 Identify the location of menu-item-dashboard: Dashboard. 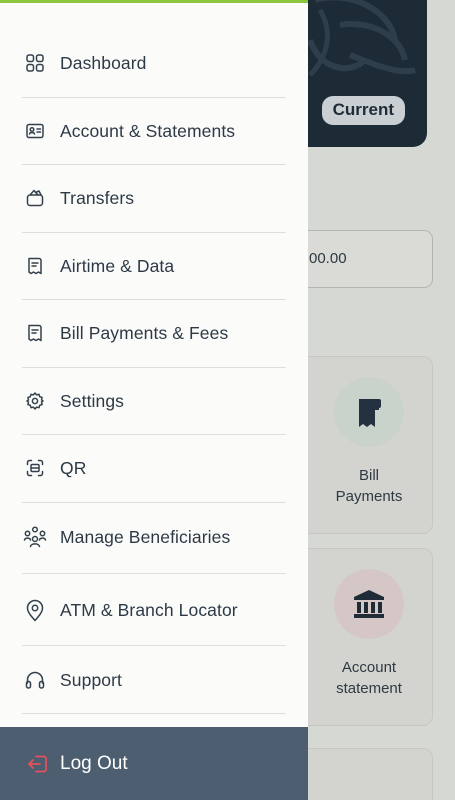
(154, 63).